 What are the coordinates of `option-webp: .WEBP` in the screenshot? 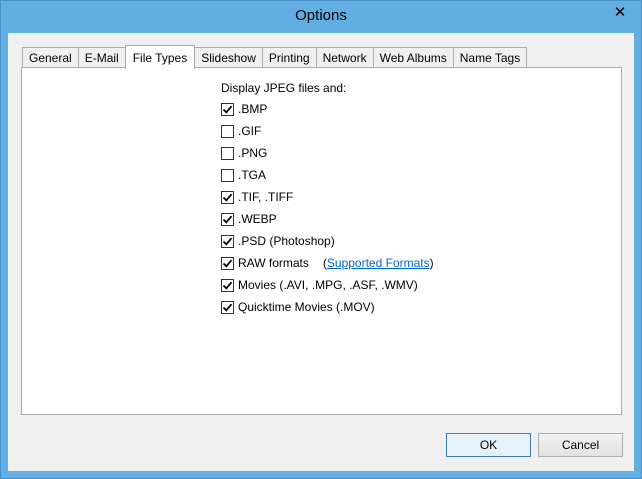 It's located at (327, 219).